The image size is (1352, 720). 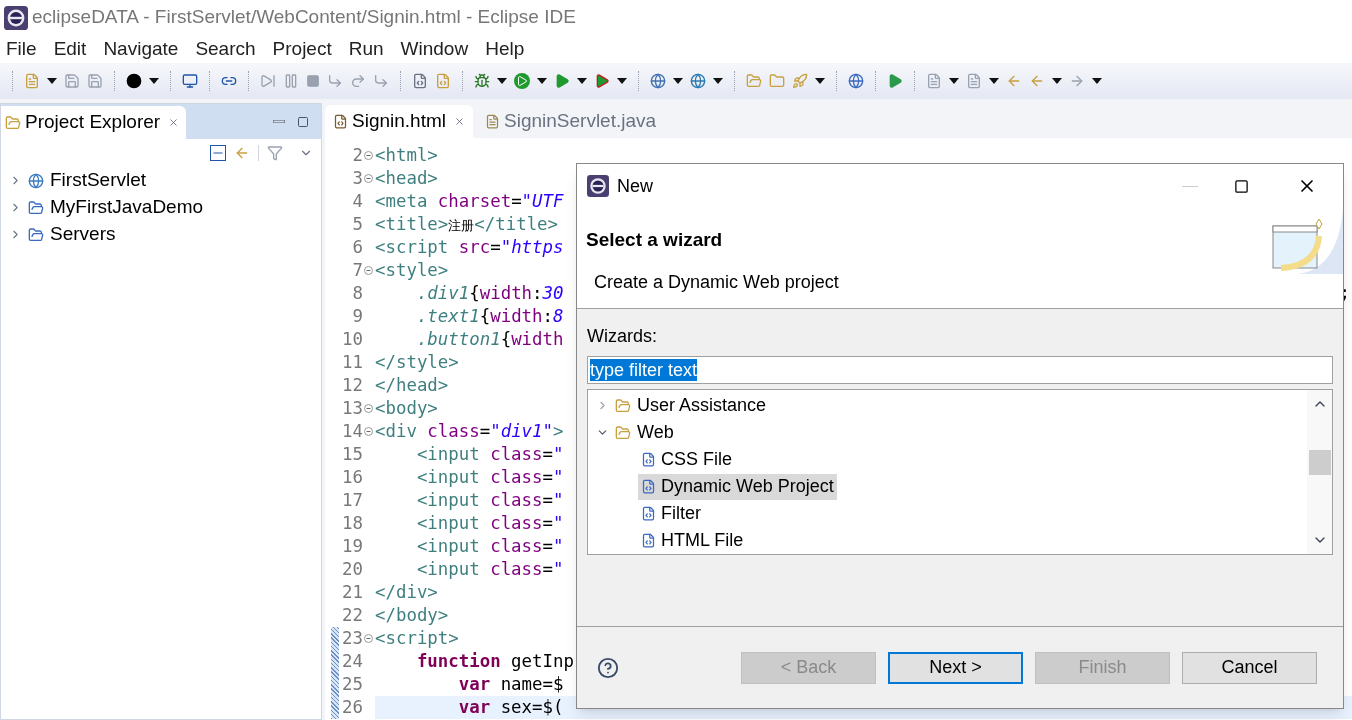 I want to click on code-line: <head>, so click(x=406, y=179).